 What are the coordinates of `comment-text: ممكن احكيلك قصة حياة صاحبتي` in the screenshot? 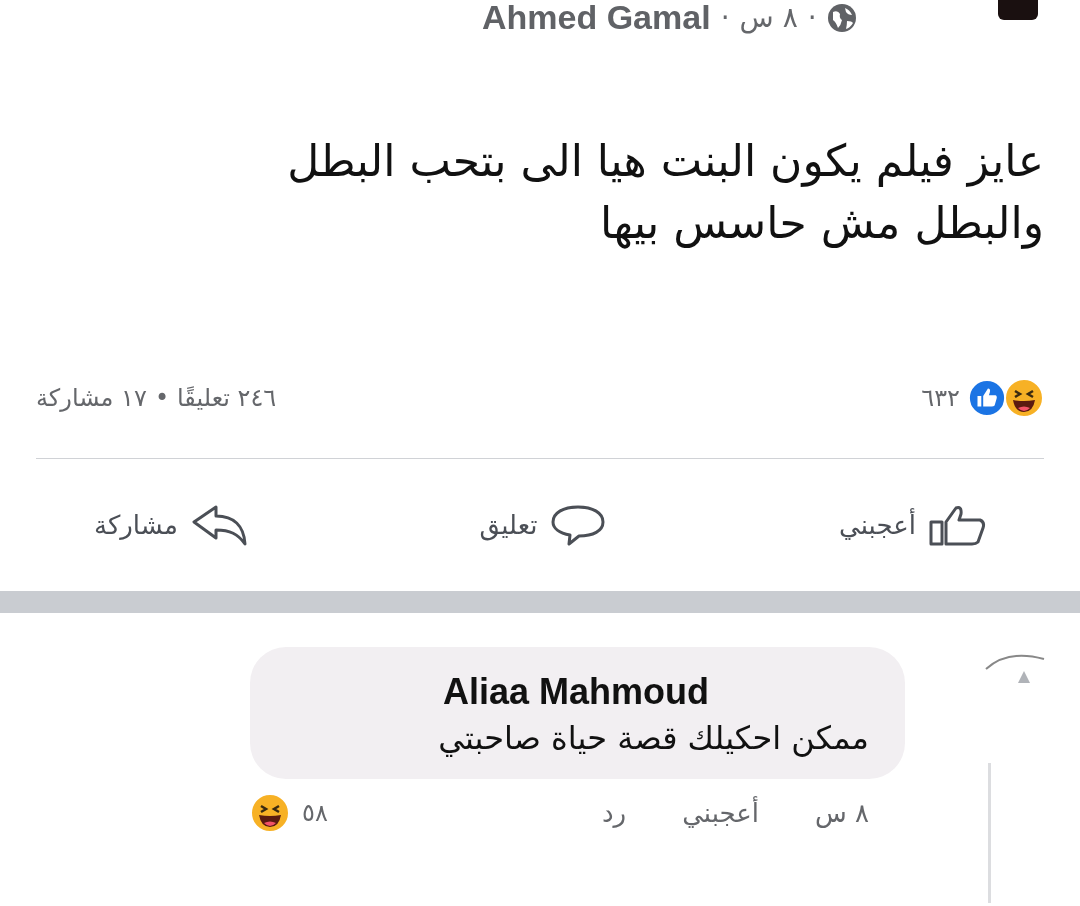 It's located at (653, 738).